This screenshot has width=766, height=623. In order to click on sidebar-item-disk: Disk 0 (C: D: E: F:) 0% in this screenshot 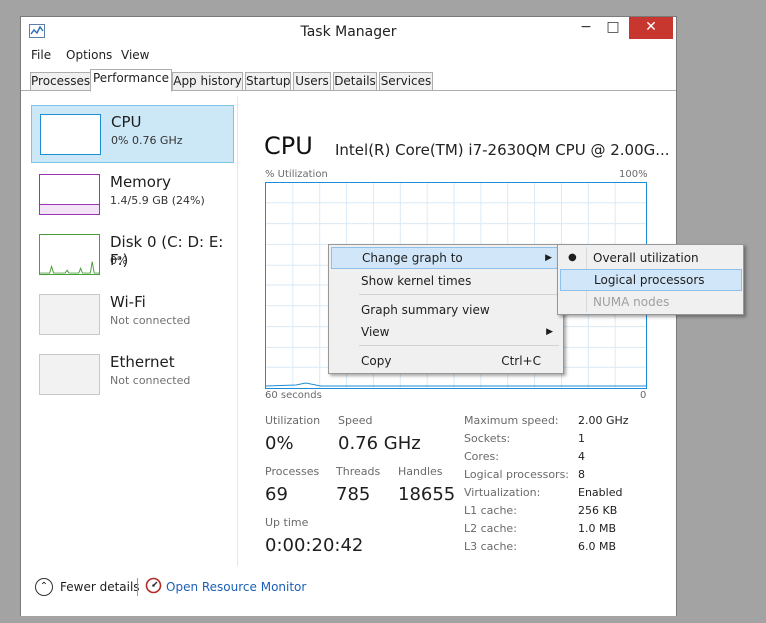, I will do `click(132, 255)`.